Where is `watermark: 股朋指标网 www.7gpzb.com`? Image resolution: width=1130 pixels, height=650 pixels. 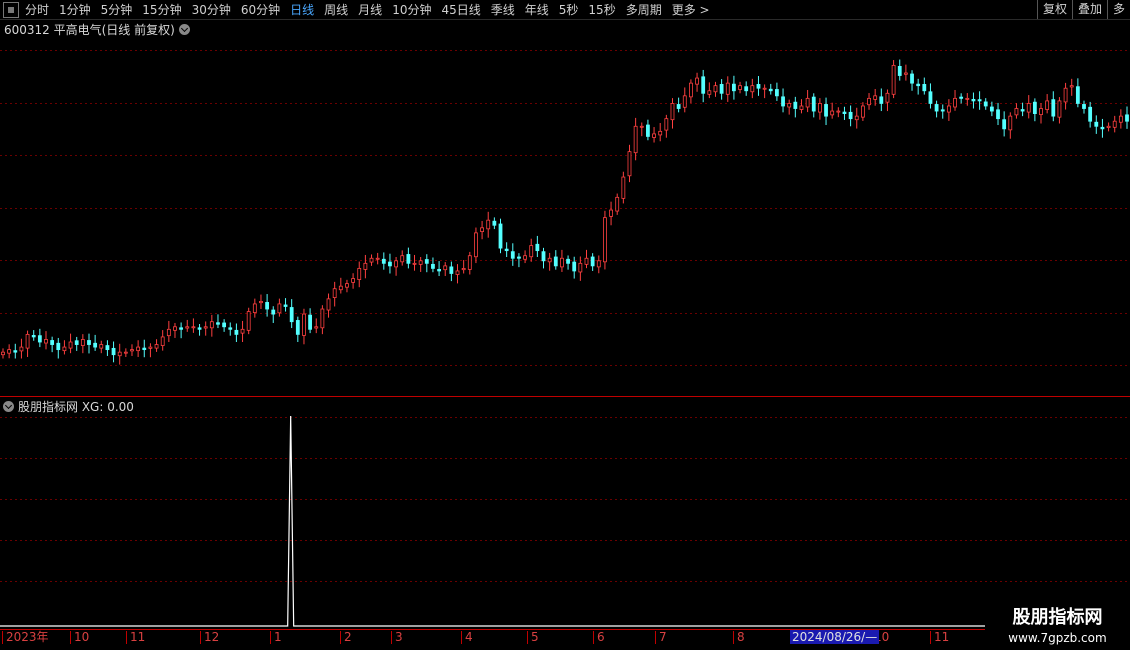
watermark: 股朋指标网 www.7gpzb.com is located at coordinates (1057, 624).